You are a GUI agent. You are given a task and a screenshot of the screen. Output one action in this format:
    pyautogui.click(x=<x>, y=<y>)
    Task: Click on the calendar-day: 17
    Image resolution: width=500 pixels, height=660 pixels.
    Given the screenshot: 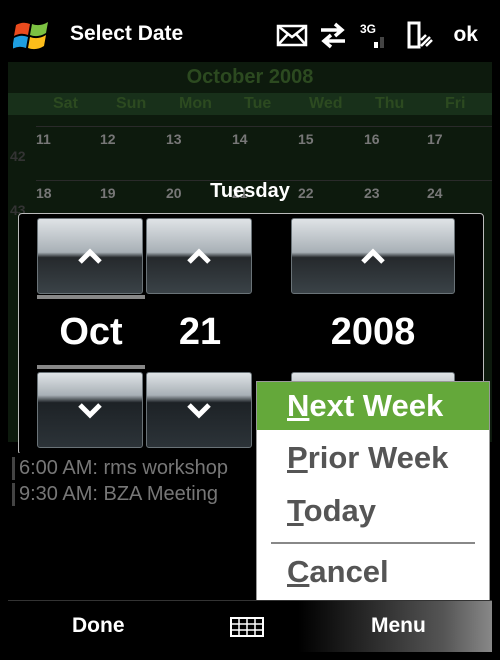 What is the action you would take?
    pyautogui.click(x=435, y=139)
    